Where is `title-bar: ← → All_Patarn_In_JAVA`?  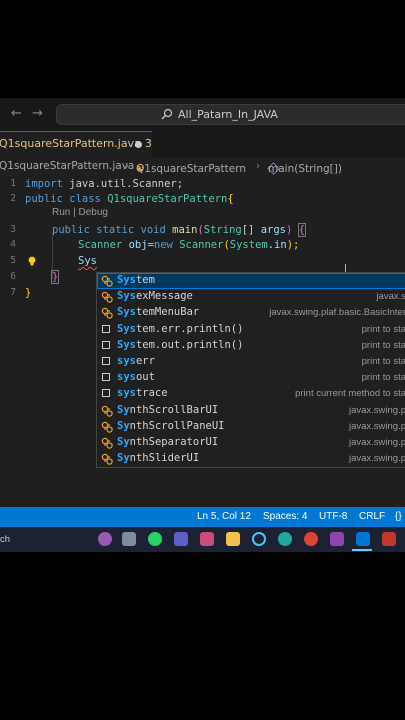 title-bar: ← → All_Patarn_In_JAVA is located at coordinates (202, 114).